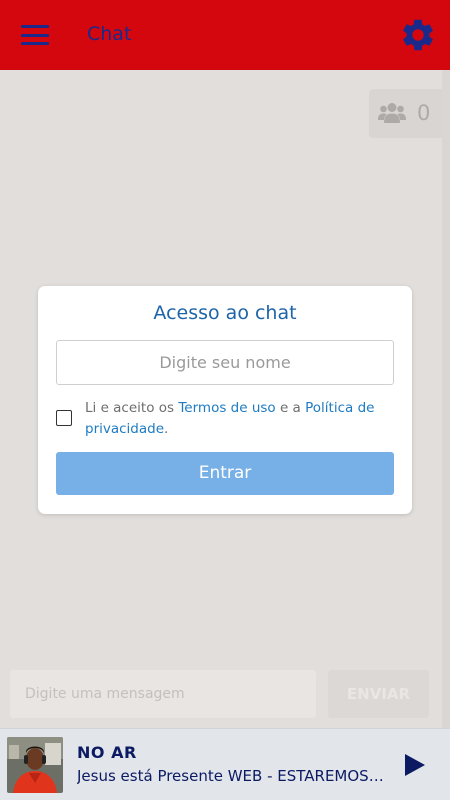 Image resolution: width=450 pixels, height=800 pixels. What do you see at coordinates (35, 35) in the screenshot?
I see `hamburger-menu-icon` at bounding box center [35, 35].